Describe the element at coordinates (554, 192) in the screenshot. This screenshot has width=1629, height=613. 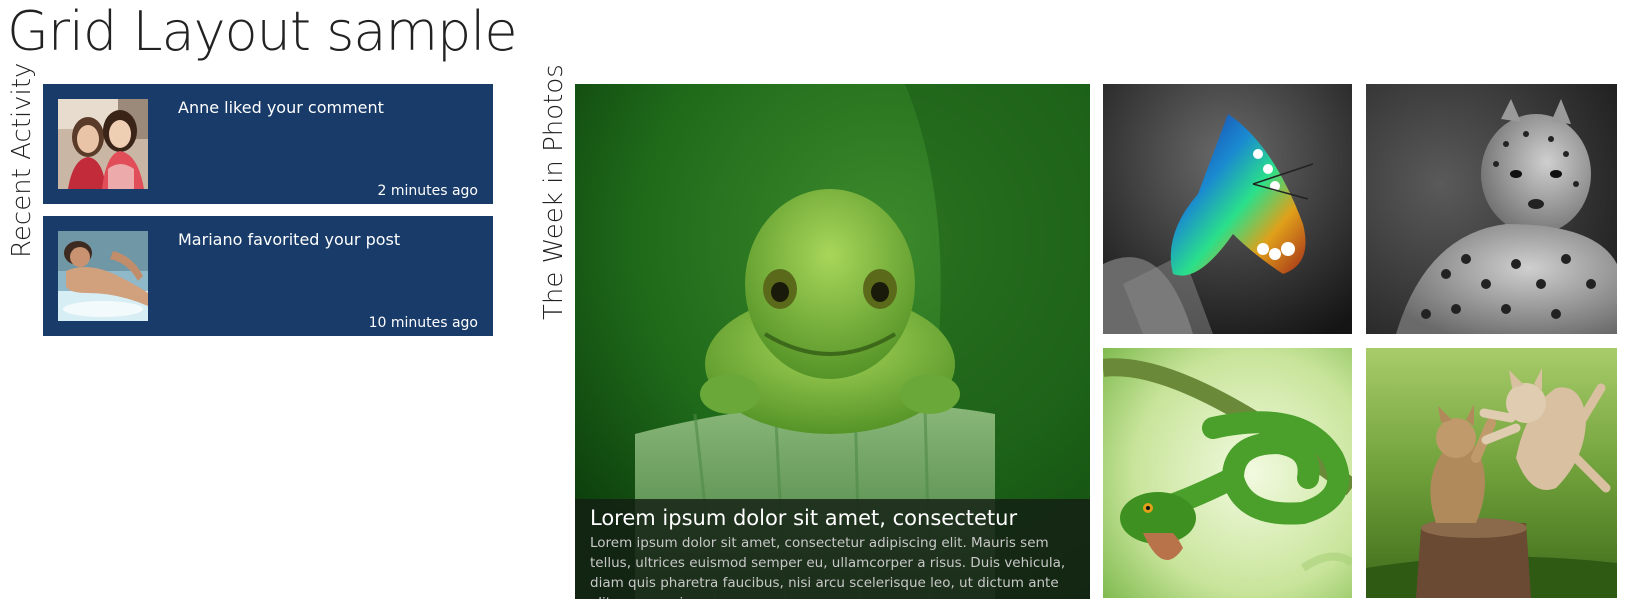
I see `photos-heading: The Week in Photos` at that location.